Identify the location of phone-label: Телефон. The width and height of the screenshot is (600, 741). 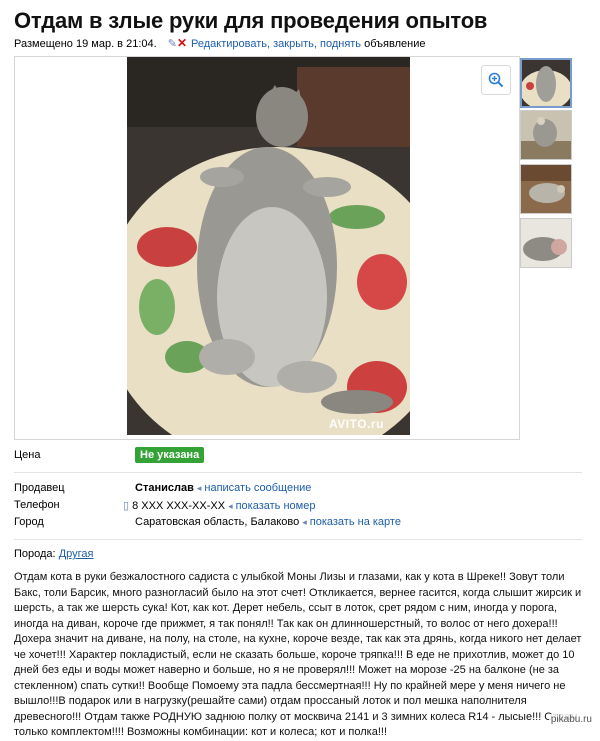
(37, 505).